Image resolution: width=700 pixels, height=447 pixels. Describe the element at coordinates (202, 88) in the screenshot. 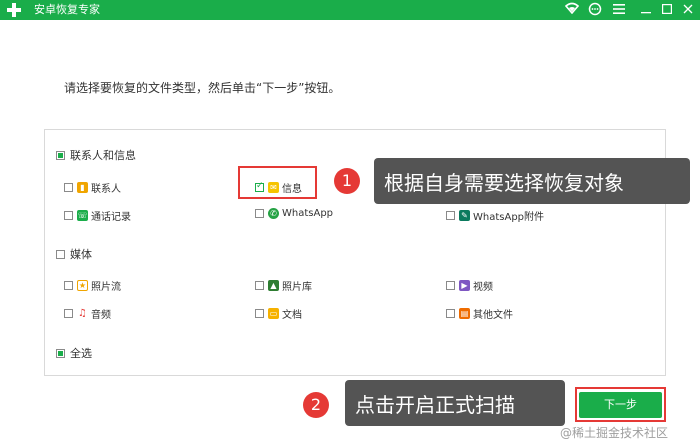

I see `instruction-text: 请选择要恢复的文件类型，然后单击“下一步”按钮。` at that location.